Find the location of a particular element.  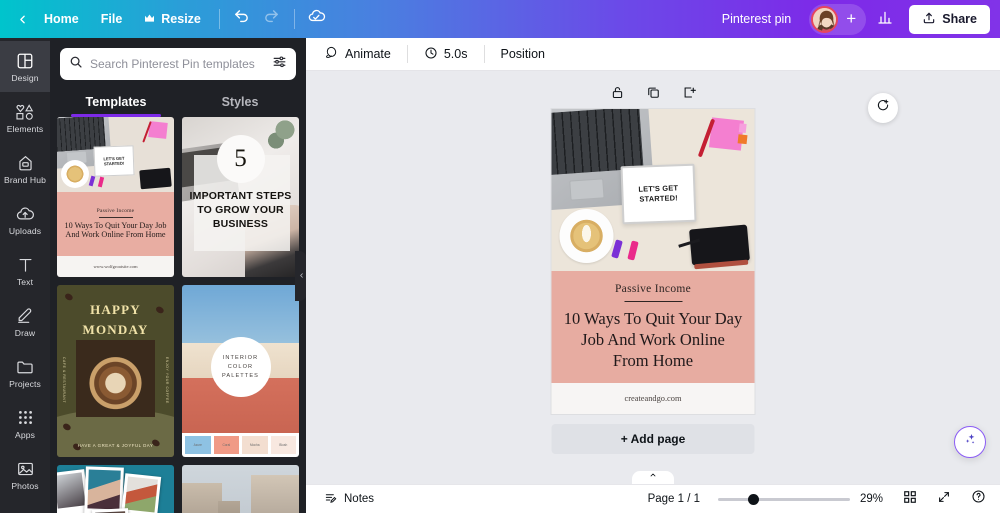

swatch: Mocha is located at coordinates (255, 444).